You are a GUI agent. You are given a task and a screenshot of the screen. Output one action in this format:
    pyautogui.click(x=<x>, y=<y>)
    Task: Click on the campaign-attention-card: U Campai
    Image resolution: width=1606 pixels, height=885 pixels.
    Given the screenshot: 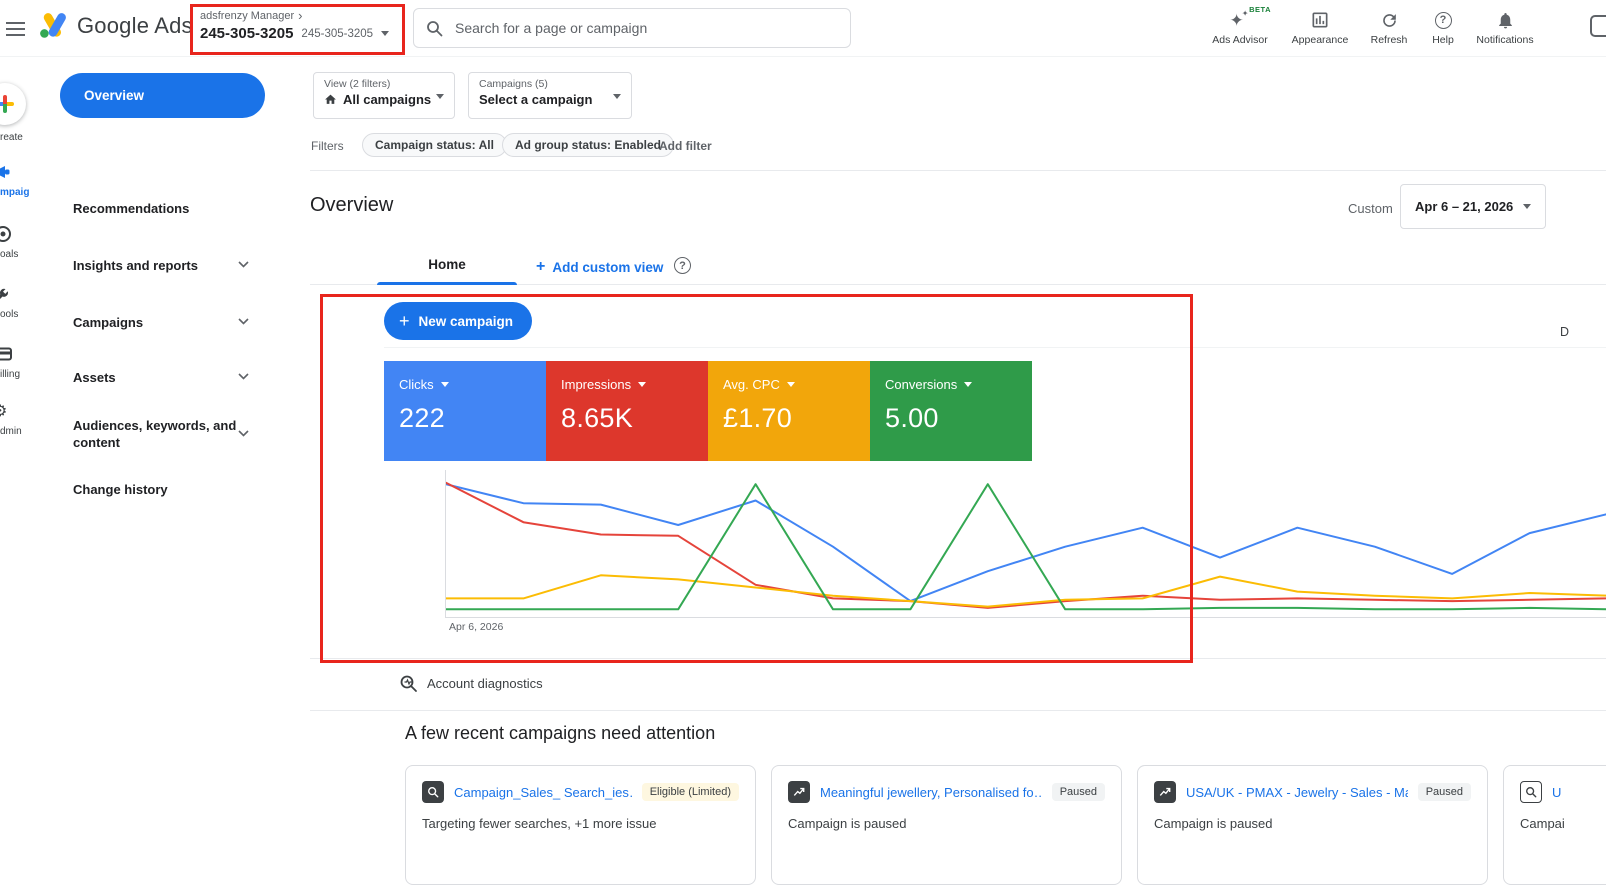 What is the action you would take?
    pyautogui.click(x=1554, y=825)
    